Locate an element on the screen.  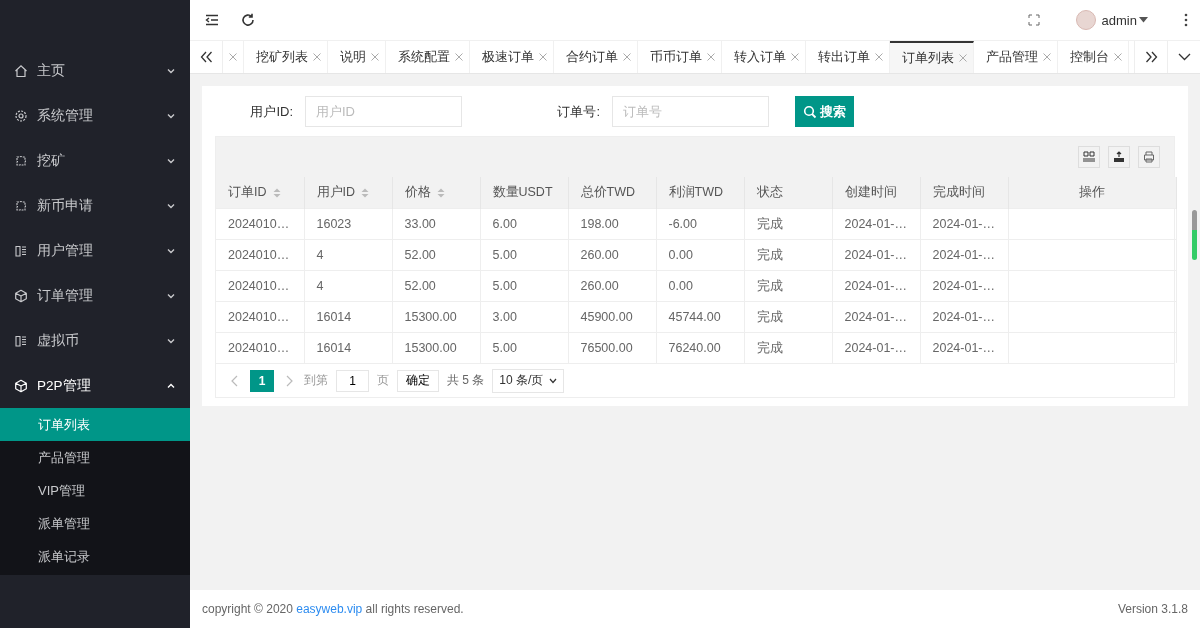
search-field: 用户ID is located at coordinates (383, 111).